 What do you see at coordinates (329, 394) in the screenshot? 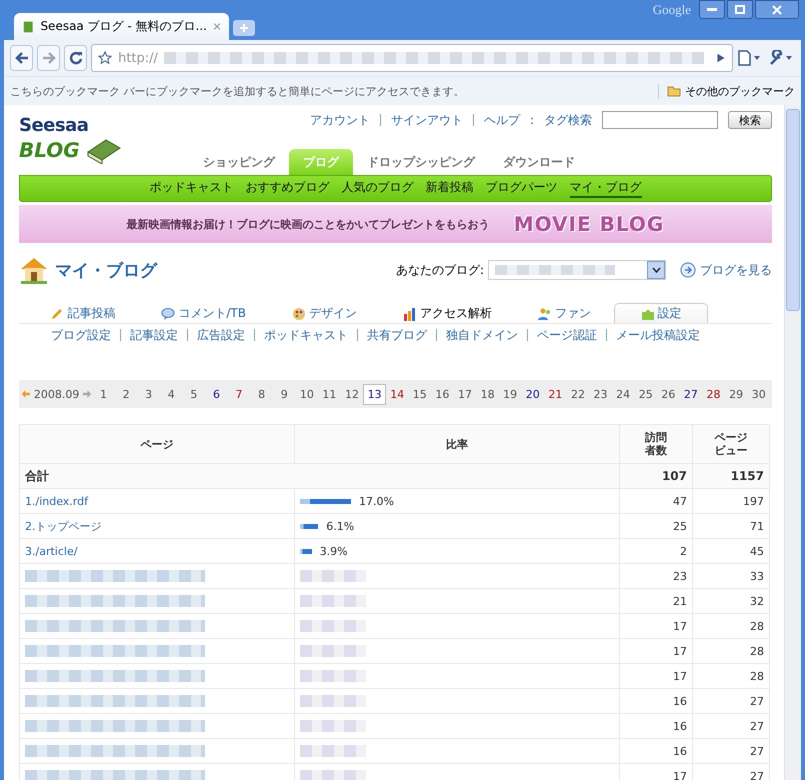
I see `calendar-day: 11` at bounding box center [329, 394].